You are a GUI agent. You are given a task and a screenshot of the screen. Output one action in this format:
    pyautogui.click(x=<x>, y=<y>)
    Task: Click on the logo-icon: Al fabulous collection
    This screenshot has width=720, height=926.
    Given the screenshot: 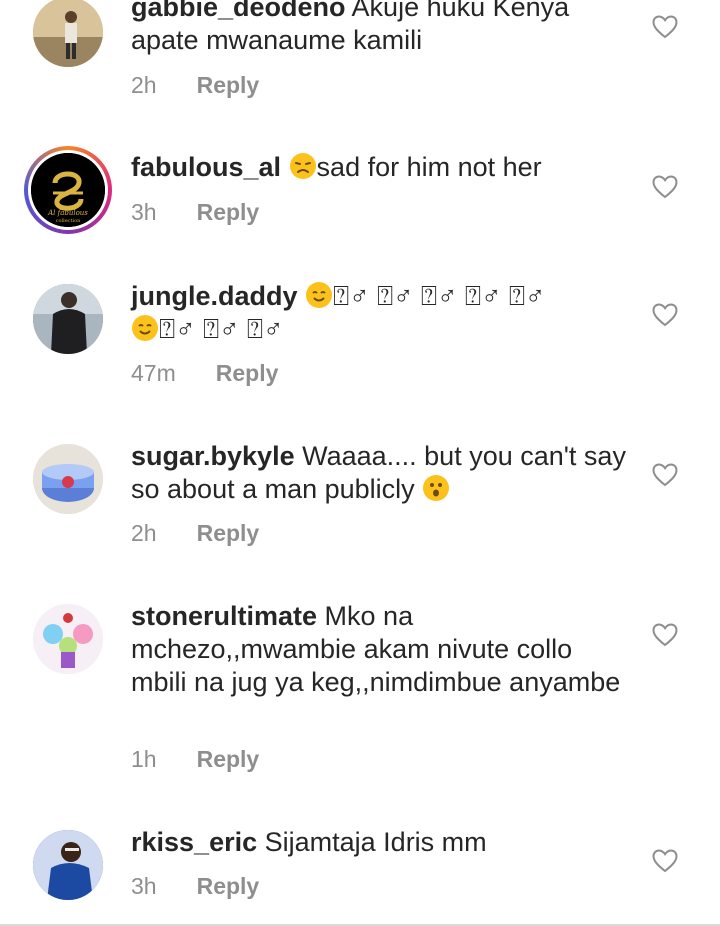 What is the action you would take?
    pyautogui.click(x=68, y=190)
    